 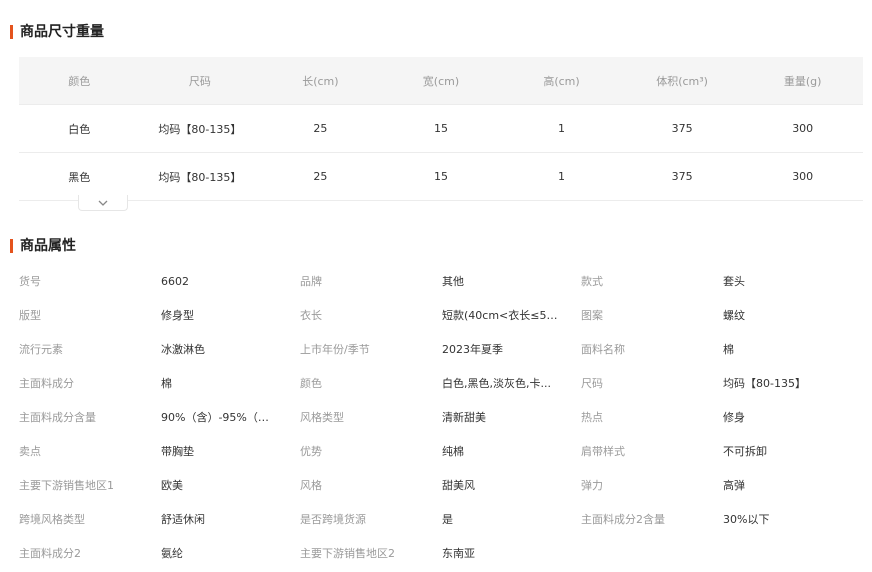 I want to click on table-row: 黑色 均码【80-135】 25 15 1 375 300, so click(x=441, y=176).